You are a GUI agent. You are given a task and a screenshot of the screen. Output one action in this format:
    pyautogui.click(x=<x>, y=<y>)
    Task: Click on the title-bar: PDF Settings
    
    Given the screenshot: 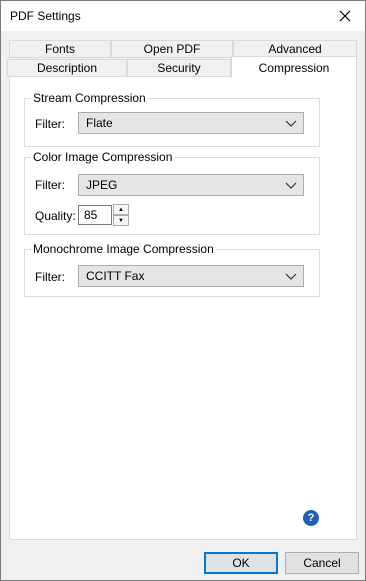 What is the action you would take?
    pyautogui.click(x=183, y=16)
    